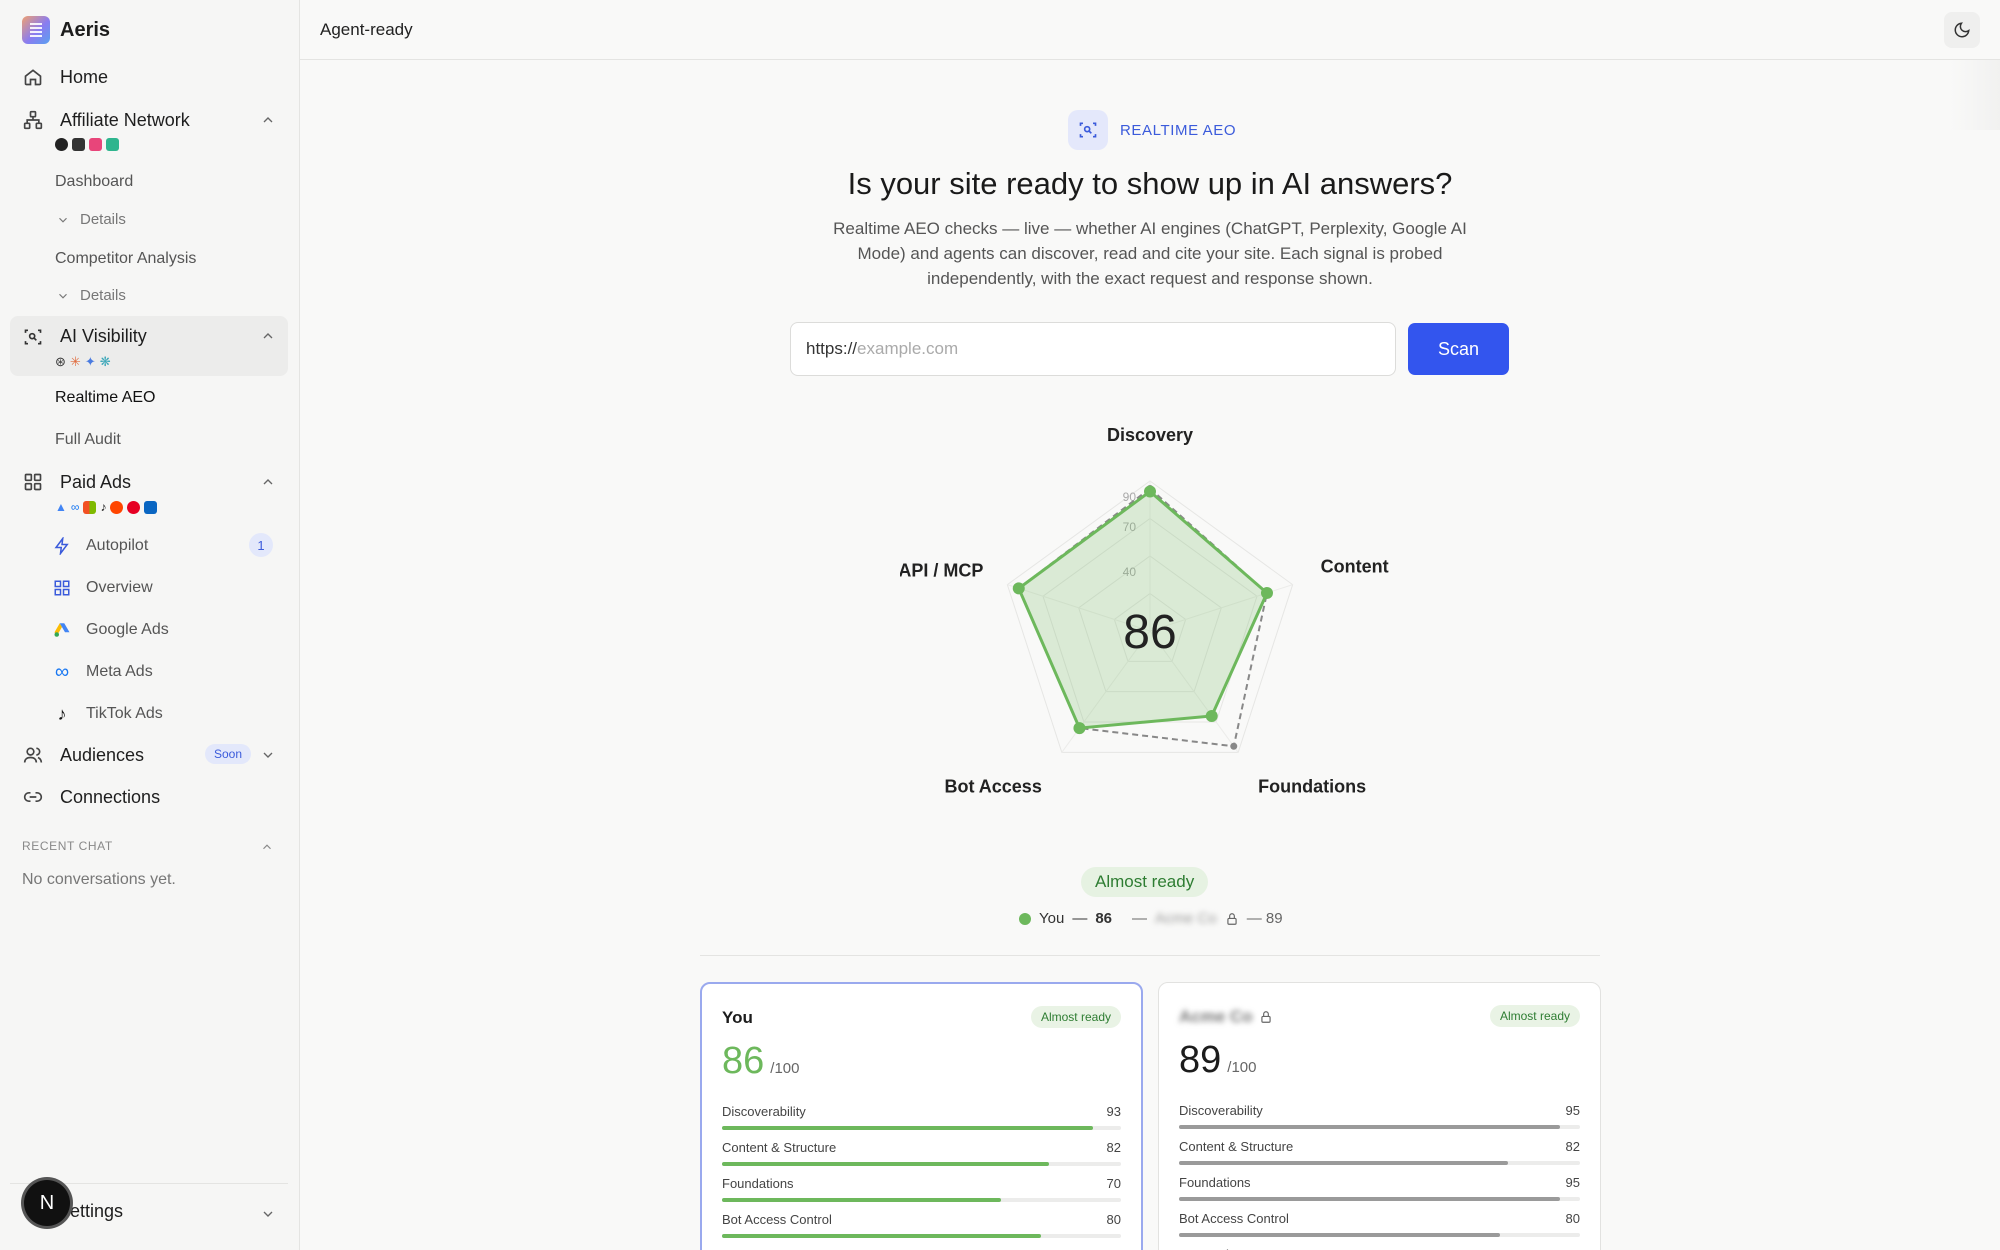 Image resolution: width=2000 pixels, height=1250 pixels. I want to click on scan-button: Scan, so click(1458, 349).